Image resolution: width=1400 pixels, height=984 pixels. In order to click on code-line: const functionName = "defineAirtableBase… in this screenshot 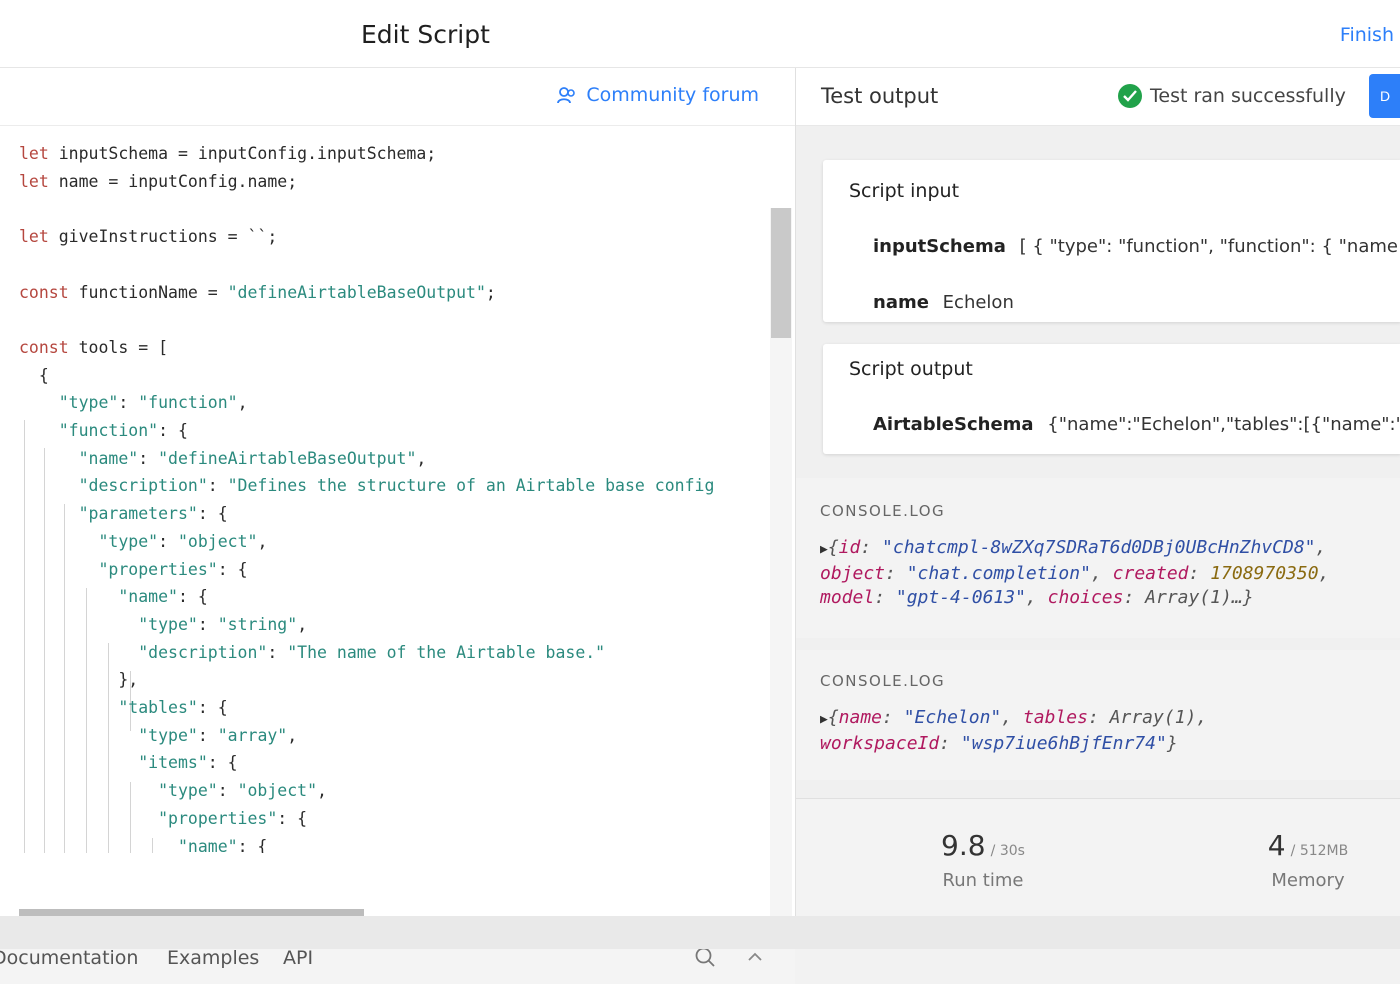, I will do `click(257, 293)`.